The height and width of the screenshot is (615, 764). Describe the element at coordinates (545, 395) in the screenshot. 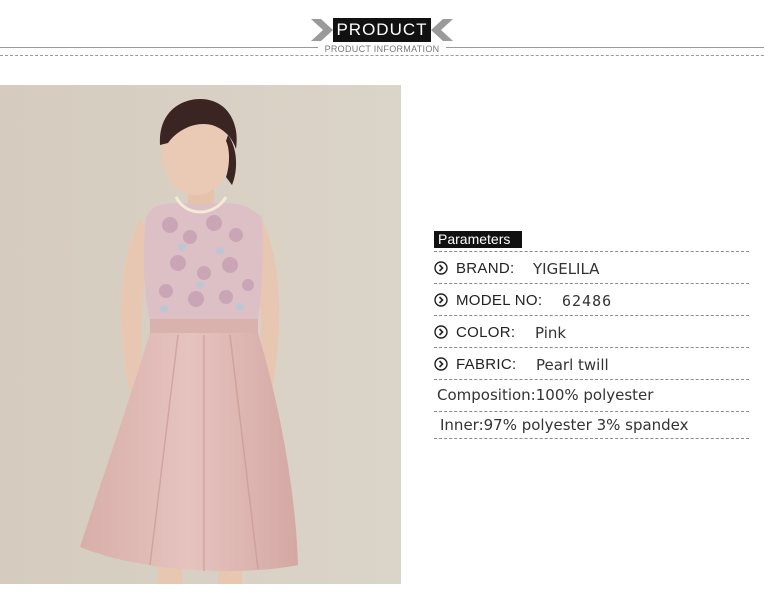

I see `composition-text: Composition:100% polyester` at that location.